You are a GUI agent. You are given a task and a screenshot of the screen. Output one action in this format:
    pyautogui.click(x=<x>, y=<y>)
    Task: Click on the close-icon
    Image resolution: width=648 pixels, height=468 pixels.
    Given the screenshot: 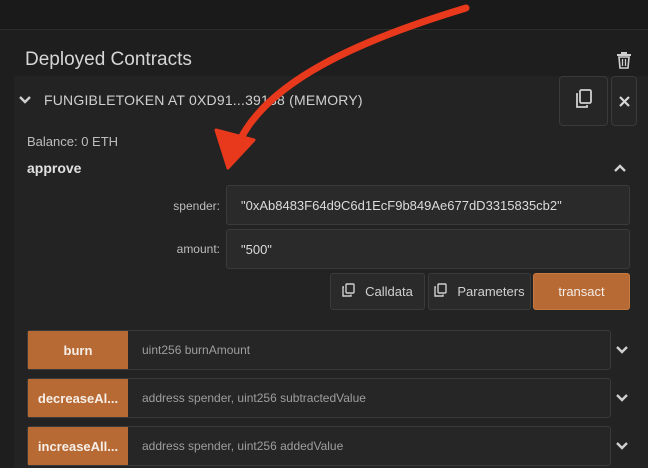 What is the action you would take?
    pyautogui.click(x=624, y=101)
    